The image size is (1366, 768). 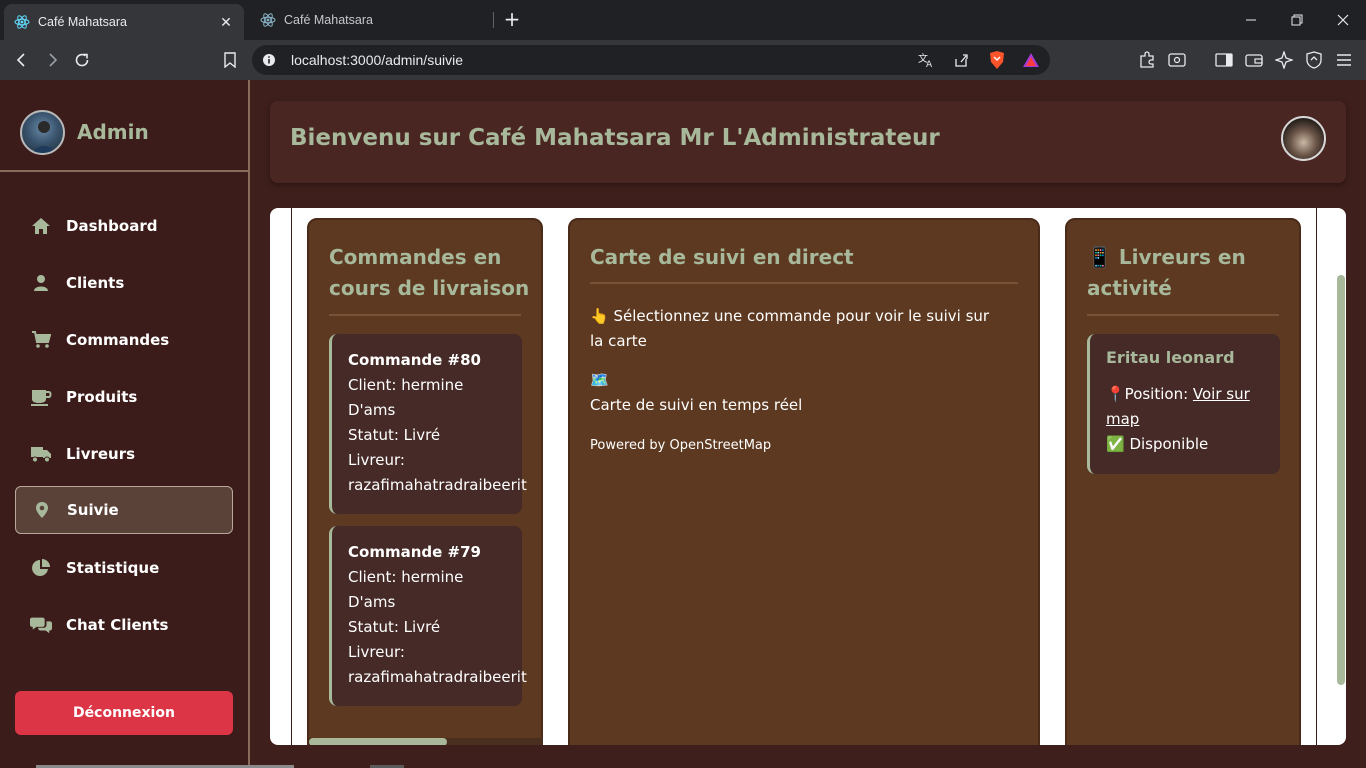 What do you see at coordinates (117, 625) in the screenshot?
I see `sidebar-item-label: Chat Clients` at bounding box center [117, 625].